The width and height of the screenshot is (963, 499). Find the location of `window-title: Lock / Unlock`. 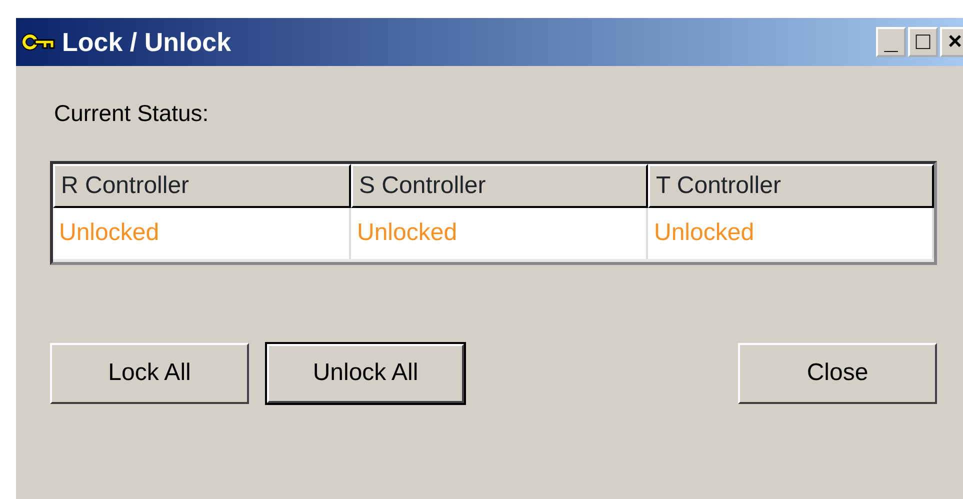

window-title: Lock / Unlock is located at coordinates (147, 42).